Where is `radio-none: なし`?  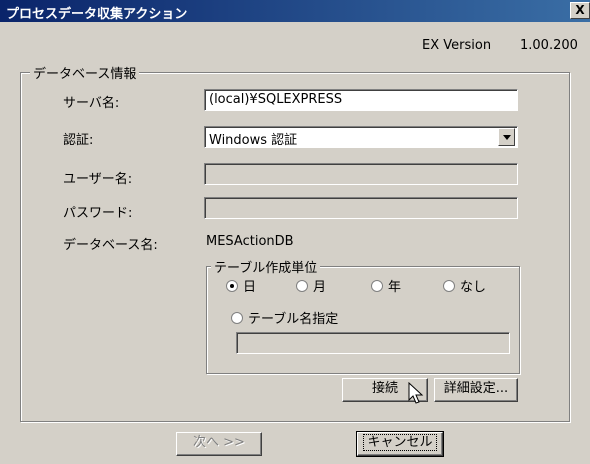
radio-none: なし is located at coordinates (464, 285).